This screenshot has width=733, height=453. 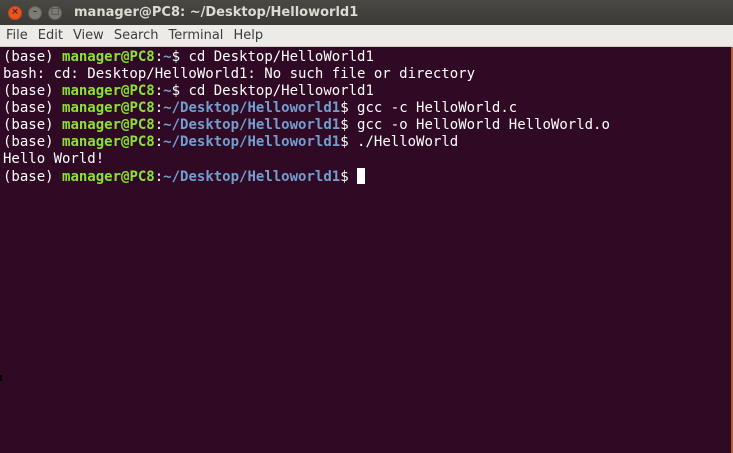 I want to click on minimize-icon: –, so click(x=35, y=12).